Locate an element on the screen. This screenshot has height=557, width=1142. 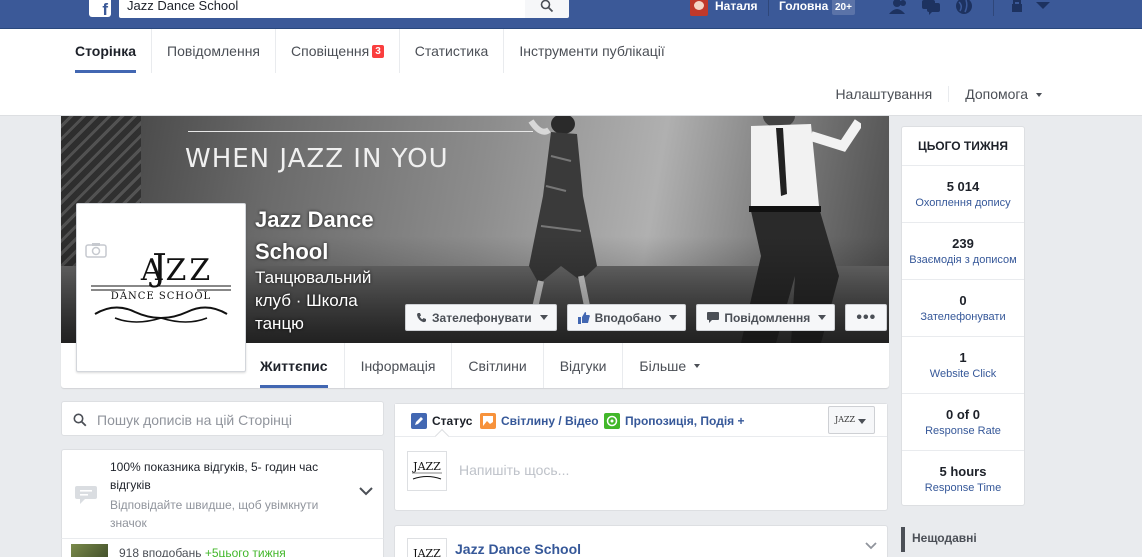
settings-link: Налаштування is located at coordinates (883, 94).